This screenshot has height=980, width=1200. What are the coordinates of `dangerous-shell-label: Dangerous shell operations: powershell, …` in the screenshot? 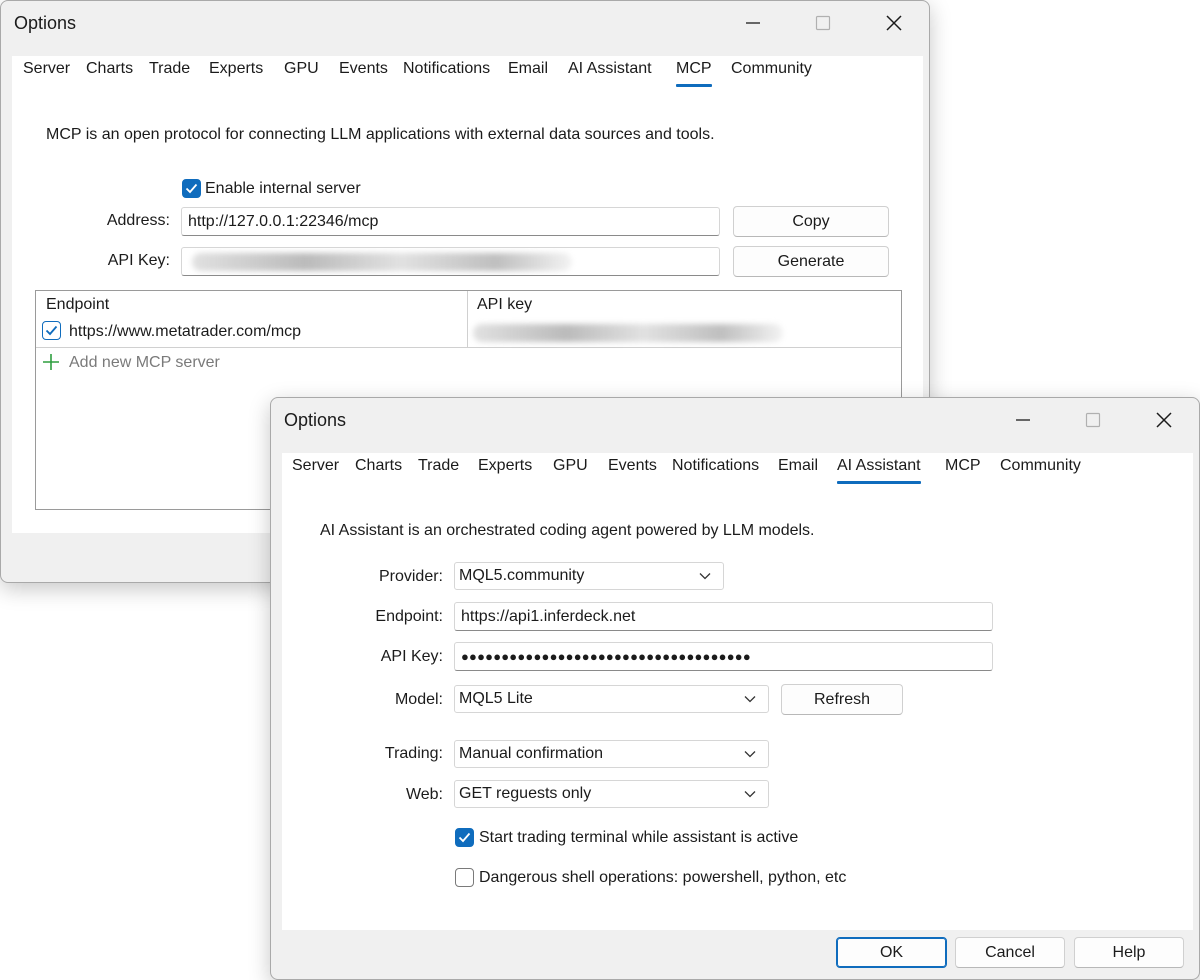 It's located at (663, 877).